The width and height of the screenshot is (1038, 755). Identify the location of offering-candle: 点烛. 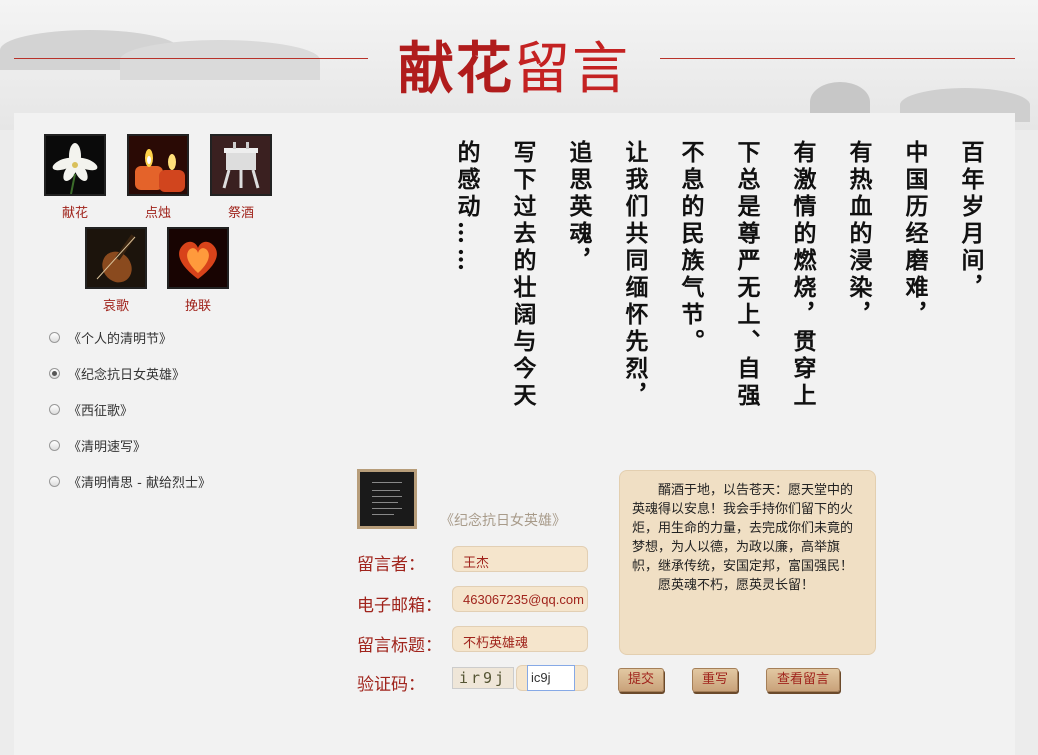
(158, 177).